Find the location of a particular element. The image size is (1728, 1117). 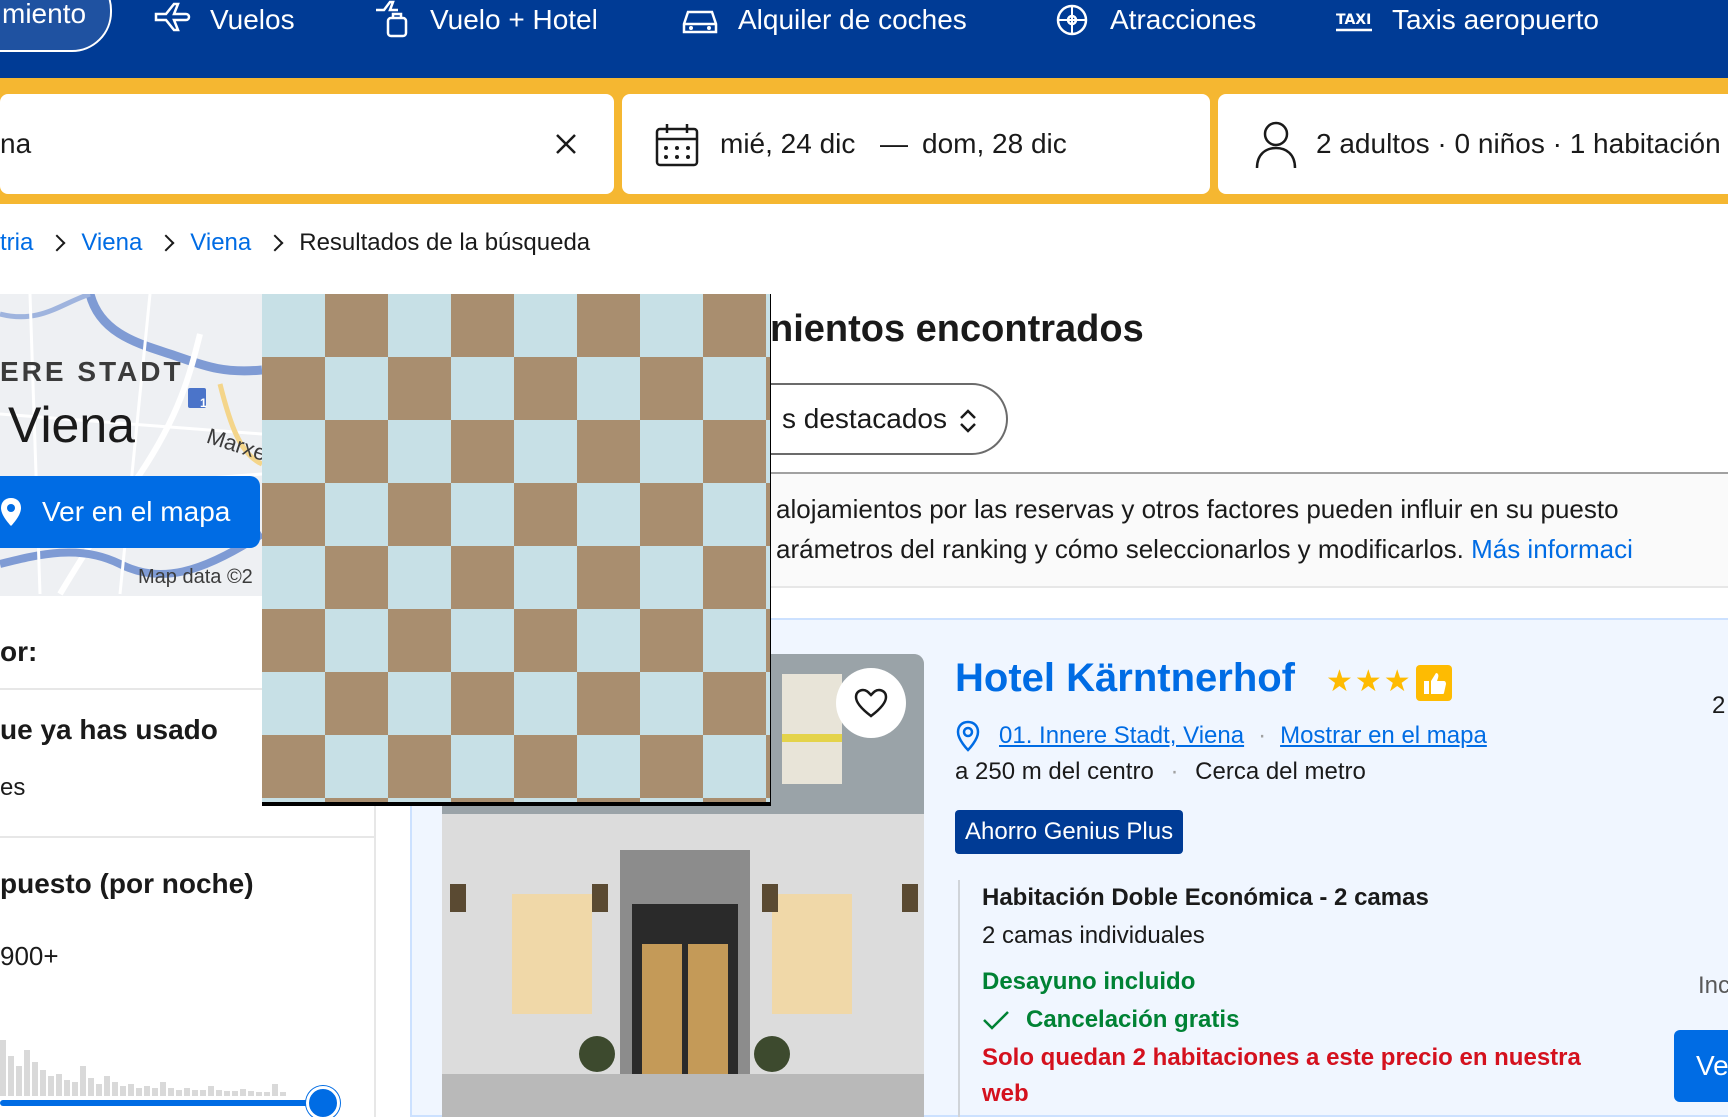

breadcrumb-current: Resultados de la búsqueda is located at coordinates (445, 242).